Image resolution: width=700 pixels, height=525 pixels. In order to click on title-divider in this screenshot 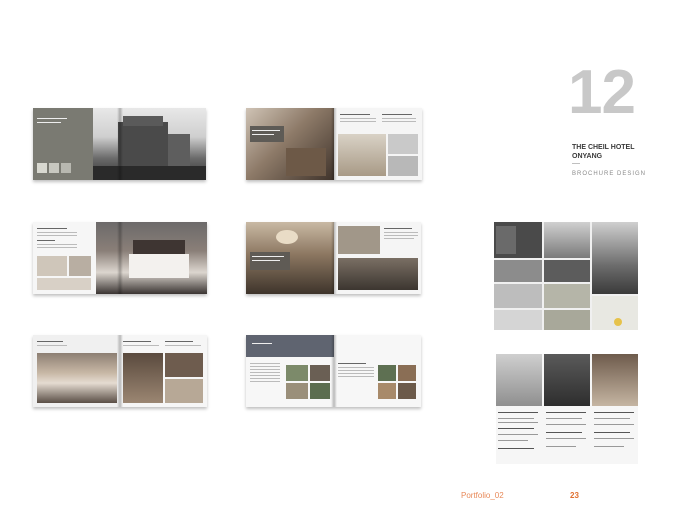, I will do `click(576, 163)`.